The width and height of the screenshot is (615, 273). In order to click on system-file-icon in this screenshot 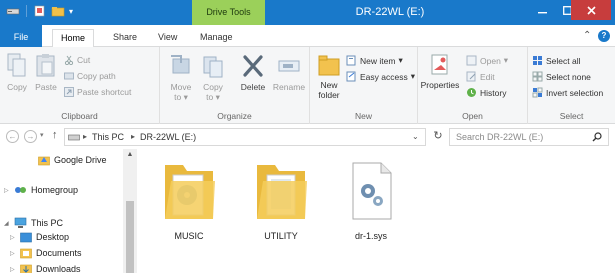, I will do `click(372, 191)`.